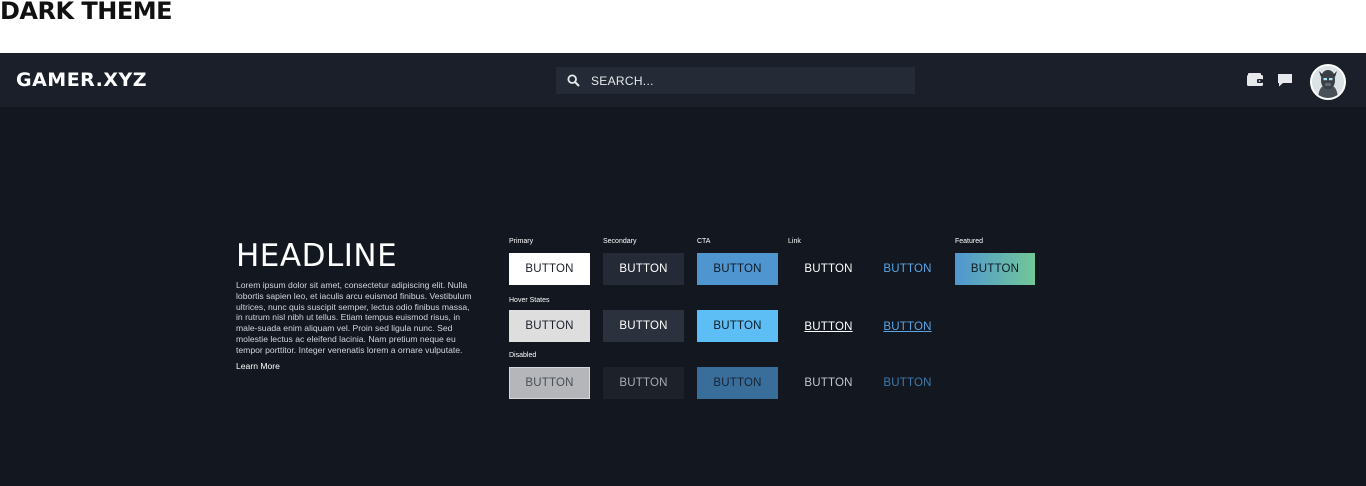  I want to click on secondary-button: BUTTON, so click(643, 269).